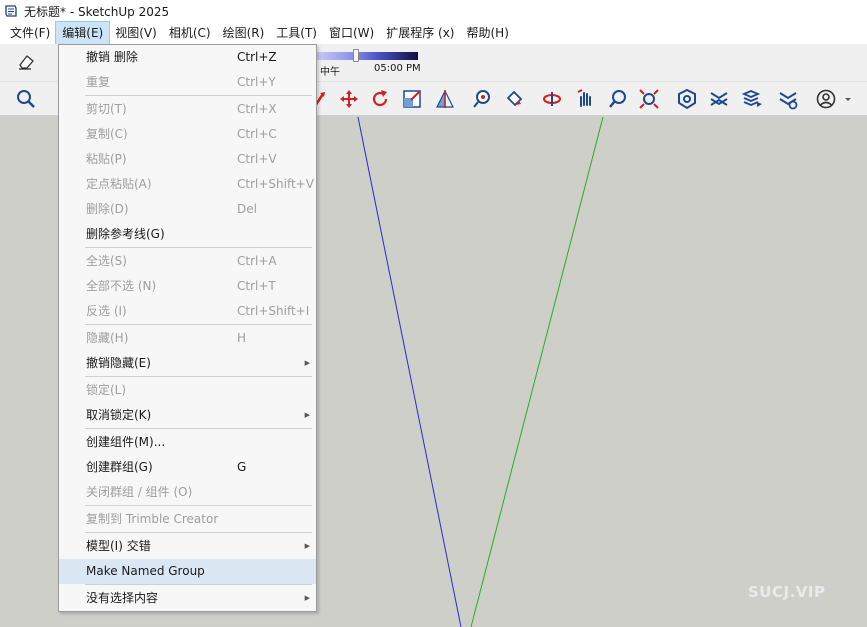 The image size is (867, 627). What do you see at coordinates (187, 363) in the screenshot?
I see `menu-unhide: 撤销隐藏(E) ▶` at bounding box center [187, 363].